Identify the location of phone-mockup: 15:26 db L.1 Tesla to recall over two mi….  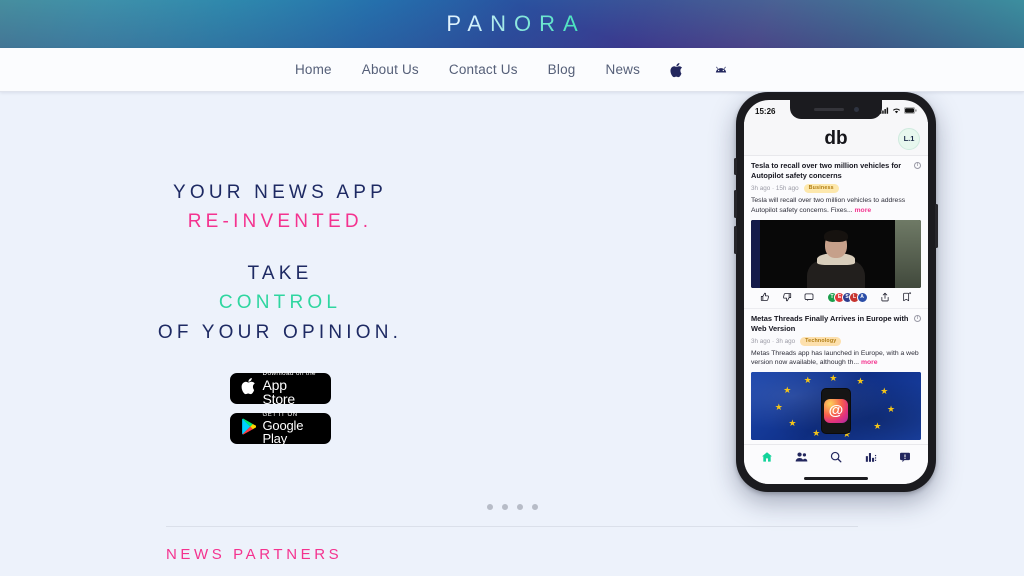
(836, 292).